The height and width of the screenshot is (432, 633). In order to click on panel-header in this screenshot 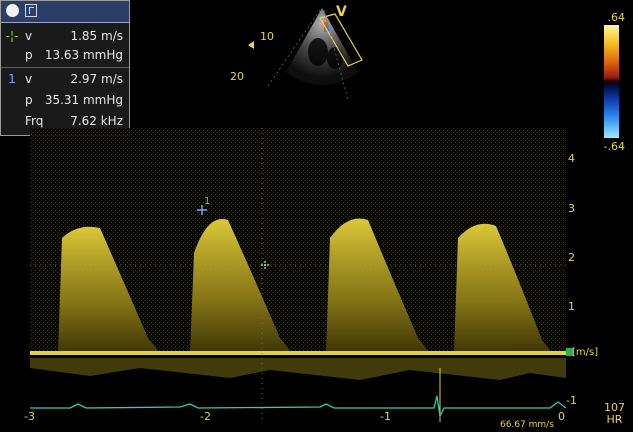, I will do `click(65, 12)`.